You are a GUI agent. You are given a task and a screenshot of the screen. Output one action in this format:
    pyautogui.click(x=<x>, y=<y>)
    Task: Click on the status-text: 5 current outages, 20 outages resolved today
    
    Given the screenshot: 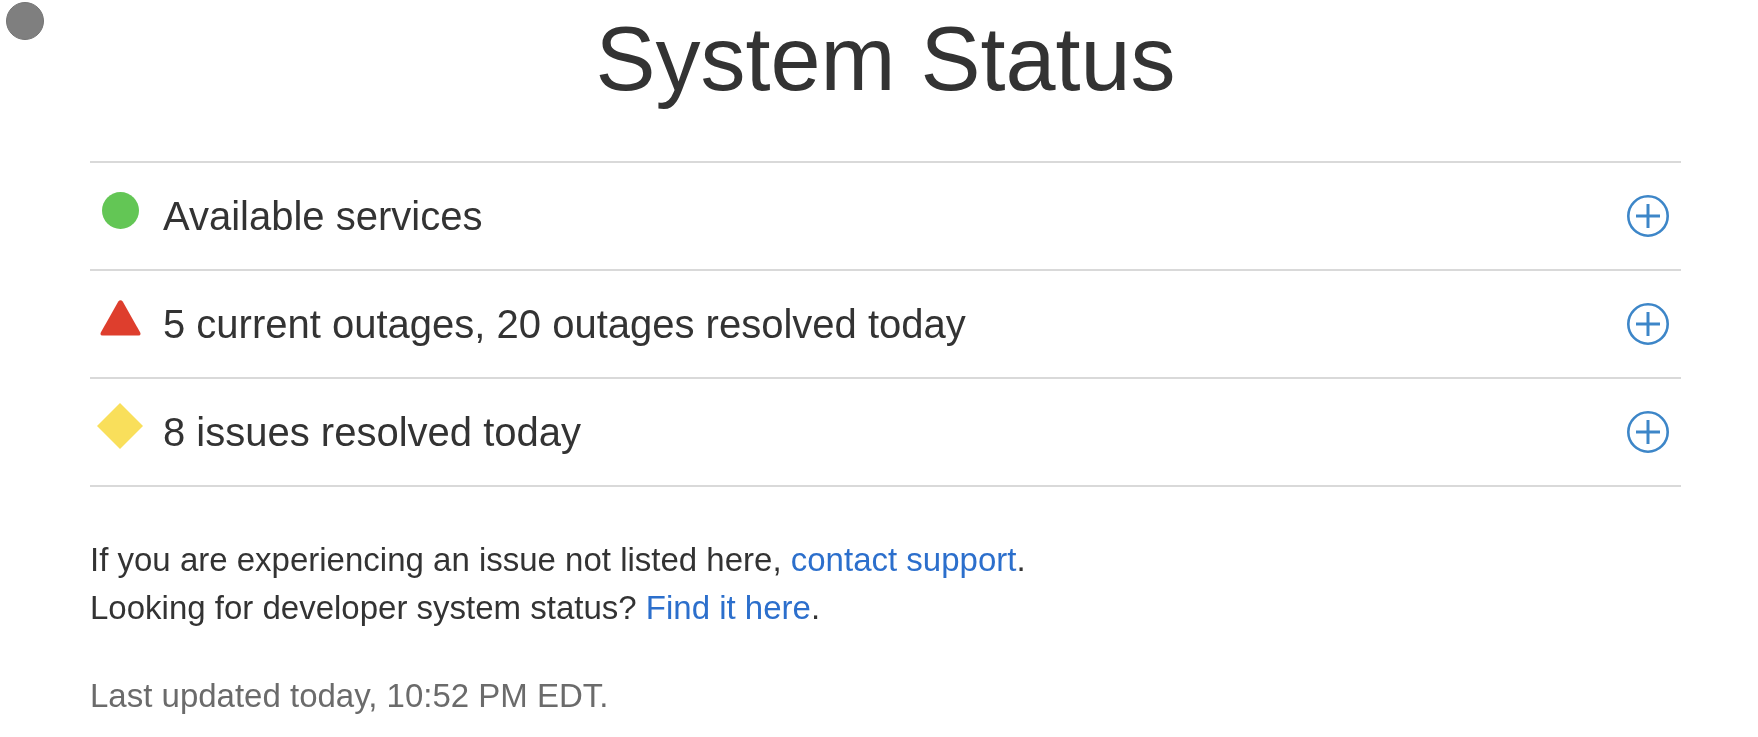 What is the action you would take?
    pyautogui.click(x=564, y=324)
    